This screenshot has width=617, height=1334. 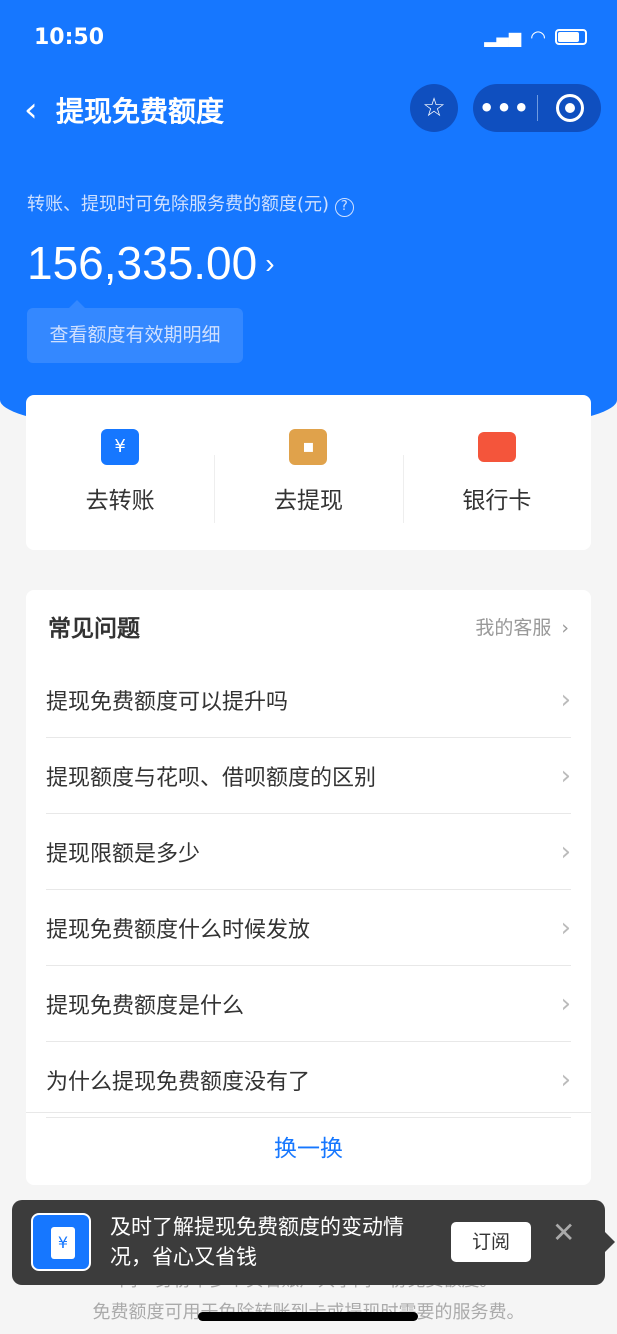 What do you see at coordinates (211, 778) in the screenshot?
I see `faq-question: 提现额度与花呗、借呗额度的区别` at bounding box center [211, 778].